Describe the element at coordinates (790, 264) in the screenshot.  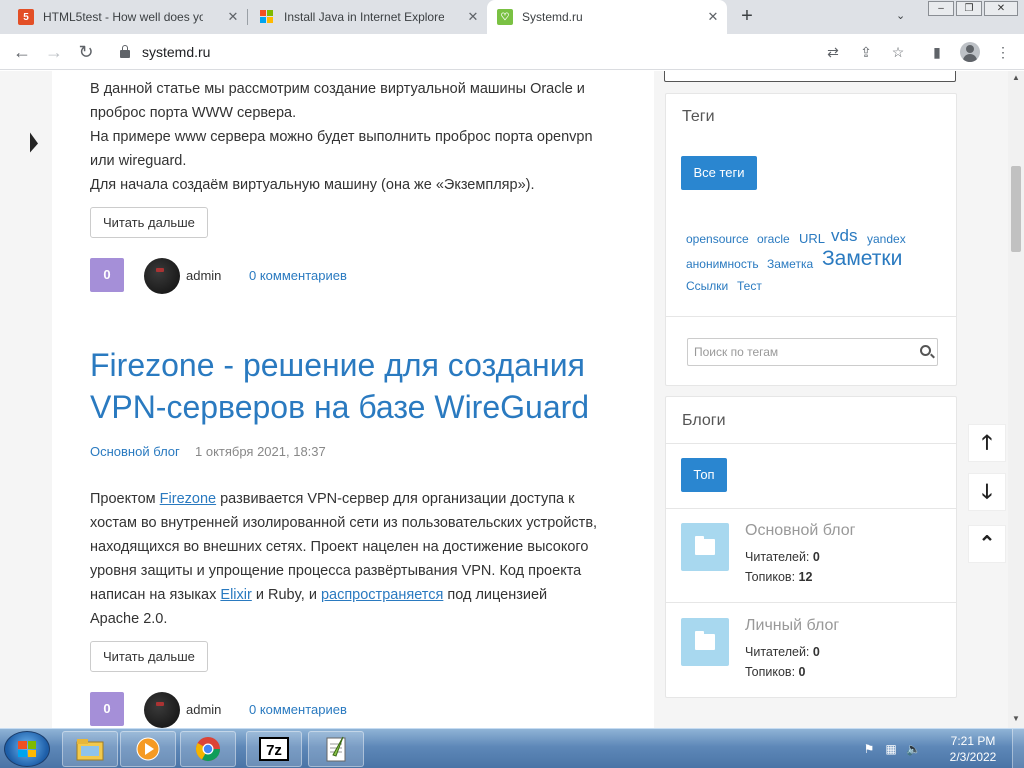
I see `tag-link: Заметка` at that location.